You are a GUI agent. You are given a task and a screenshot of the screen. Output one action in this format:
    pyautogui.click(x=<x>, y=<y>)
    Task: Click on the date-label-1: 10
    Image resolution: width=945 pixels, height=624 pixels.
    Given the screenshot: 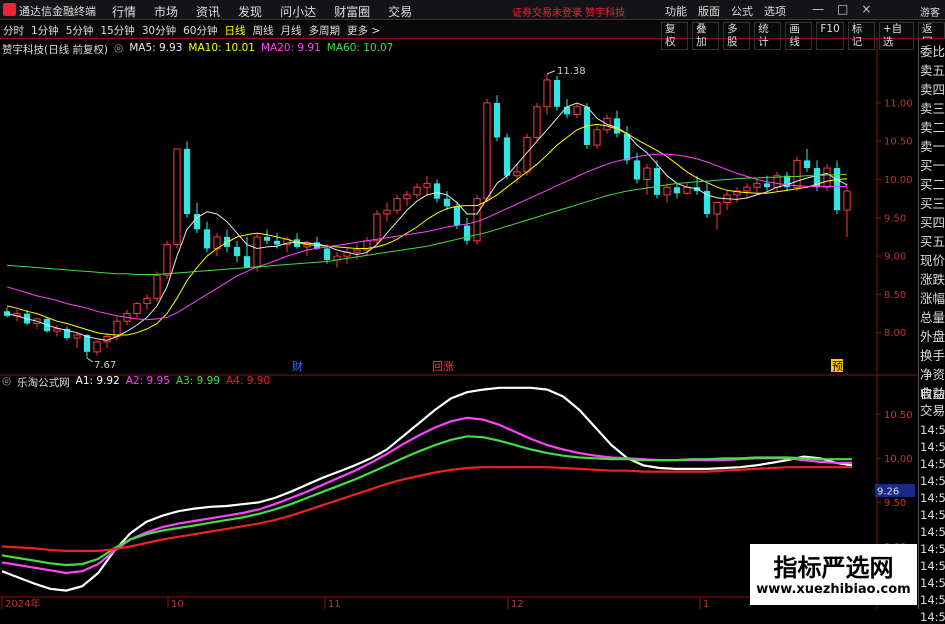 What is the action you would take?
    pyautogui.click(x=177, y=604)
    